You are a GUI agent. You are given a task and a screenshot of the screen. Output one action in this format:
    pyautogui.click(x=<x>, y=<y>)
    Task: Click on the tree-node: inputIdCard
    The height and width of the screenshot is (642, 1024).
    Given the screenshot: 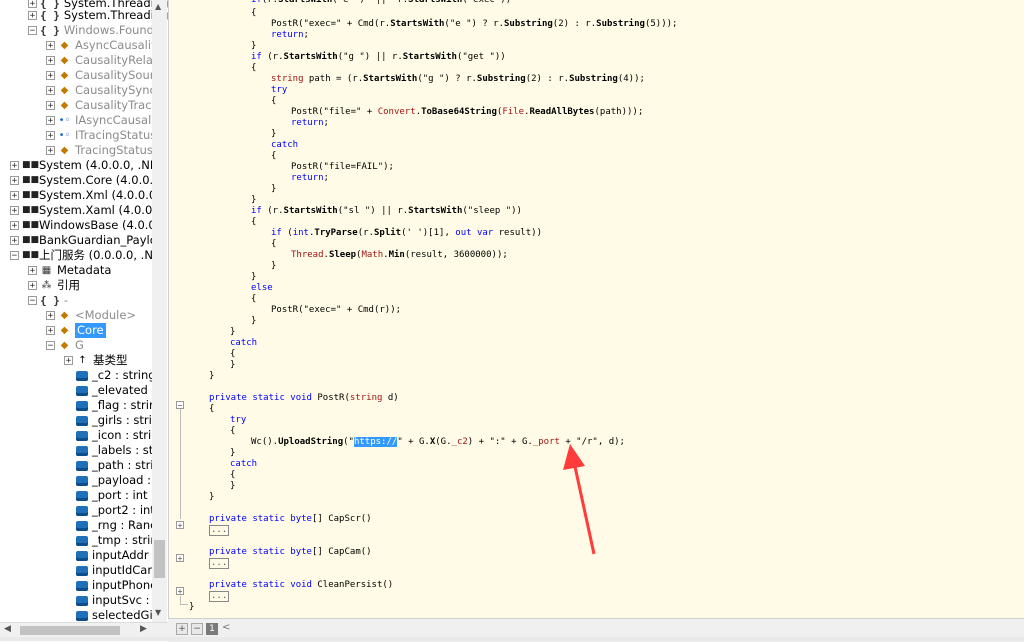 What is the action you would take?
    pyautogui.click(x=111, y=570)
    